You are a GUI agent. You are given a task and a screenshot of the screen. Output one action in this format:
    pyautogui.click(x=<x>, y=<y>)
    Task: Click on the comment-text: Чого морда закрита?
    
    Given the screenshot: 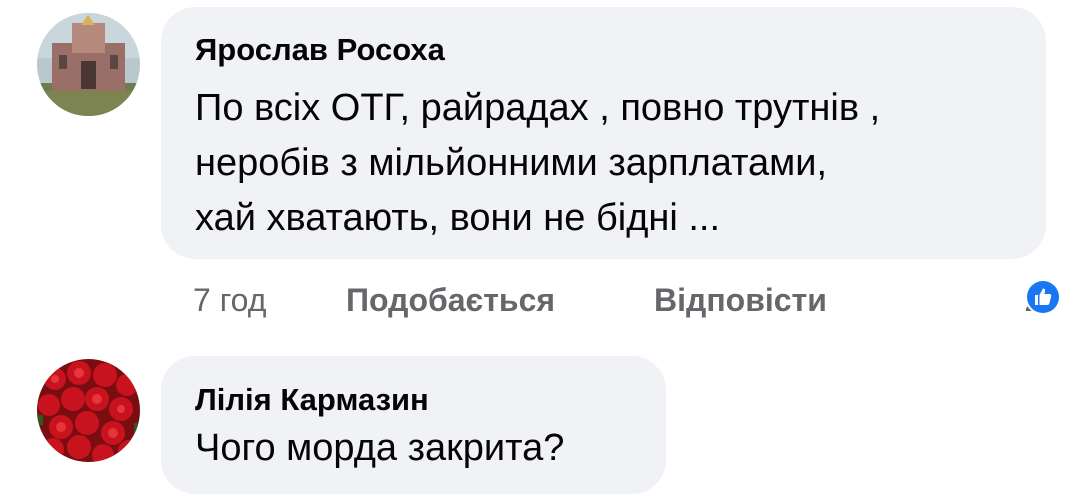 What is the action you would take?
    pyautogui.click(x=379, y=448)
    